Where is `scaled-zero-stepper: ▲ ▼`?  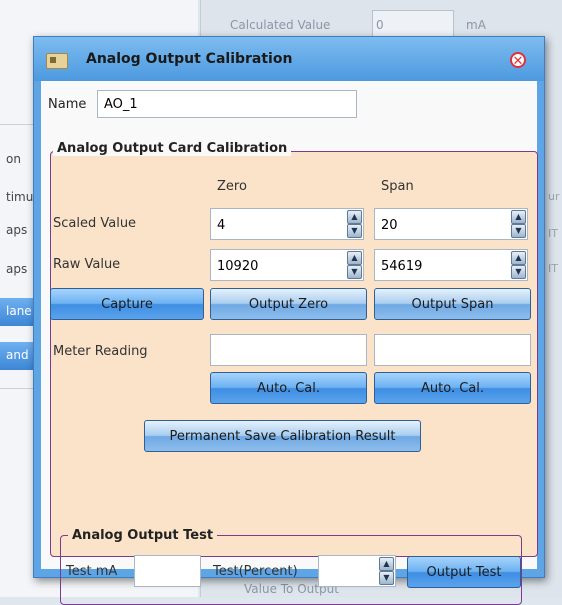 scaled-zero-stepper: ▲ ▼ is located at coordinates (287, 224).